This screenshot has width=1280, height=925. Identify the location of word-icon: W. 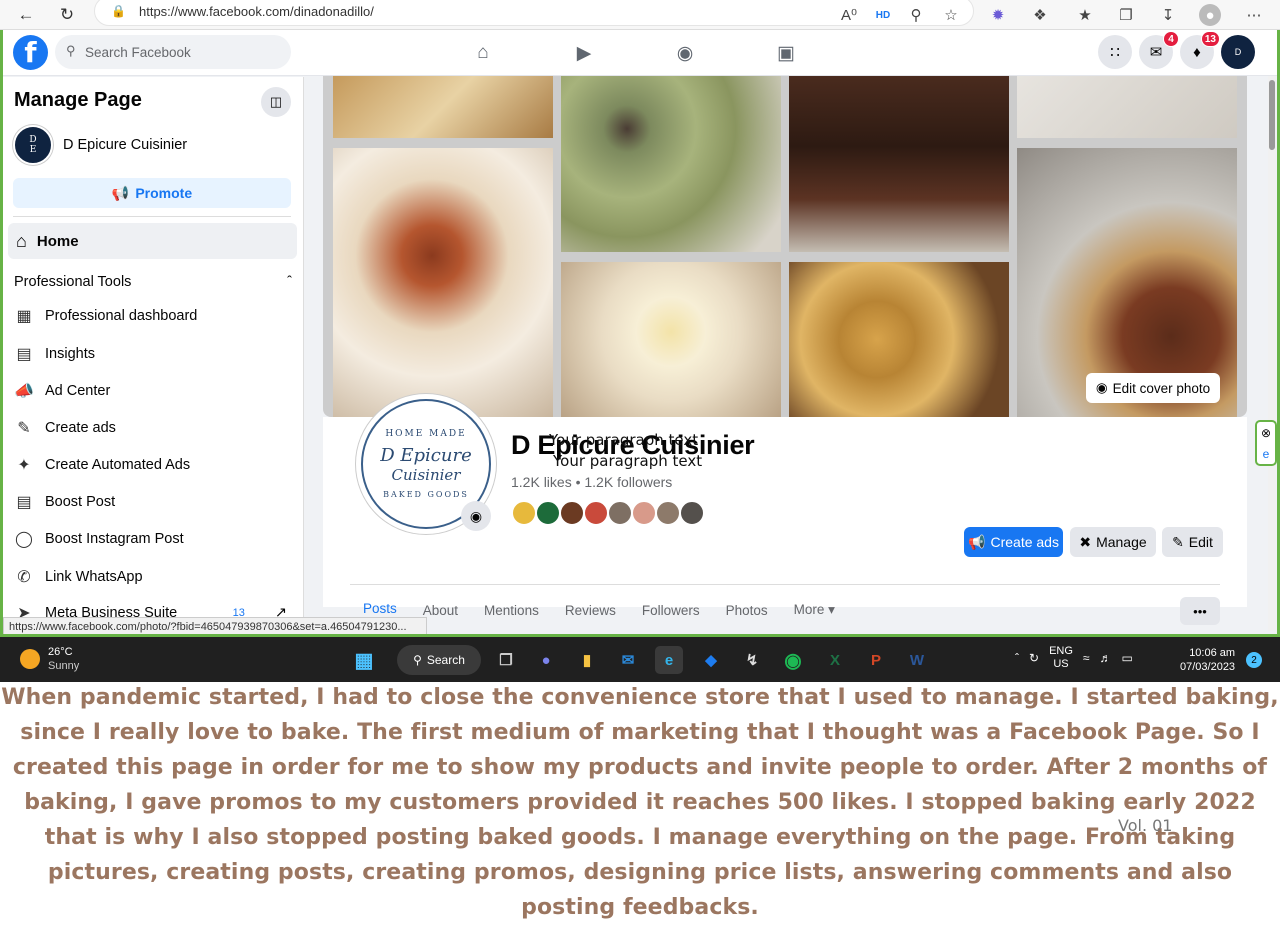
(917, 660).